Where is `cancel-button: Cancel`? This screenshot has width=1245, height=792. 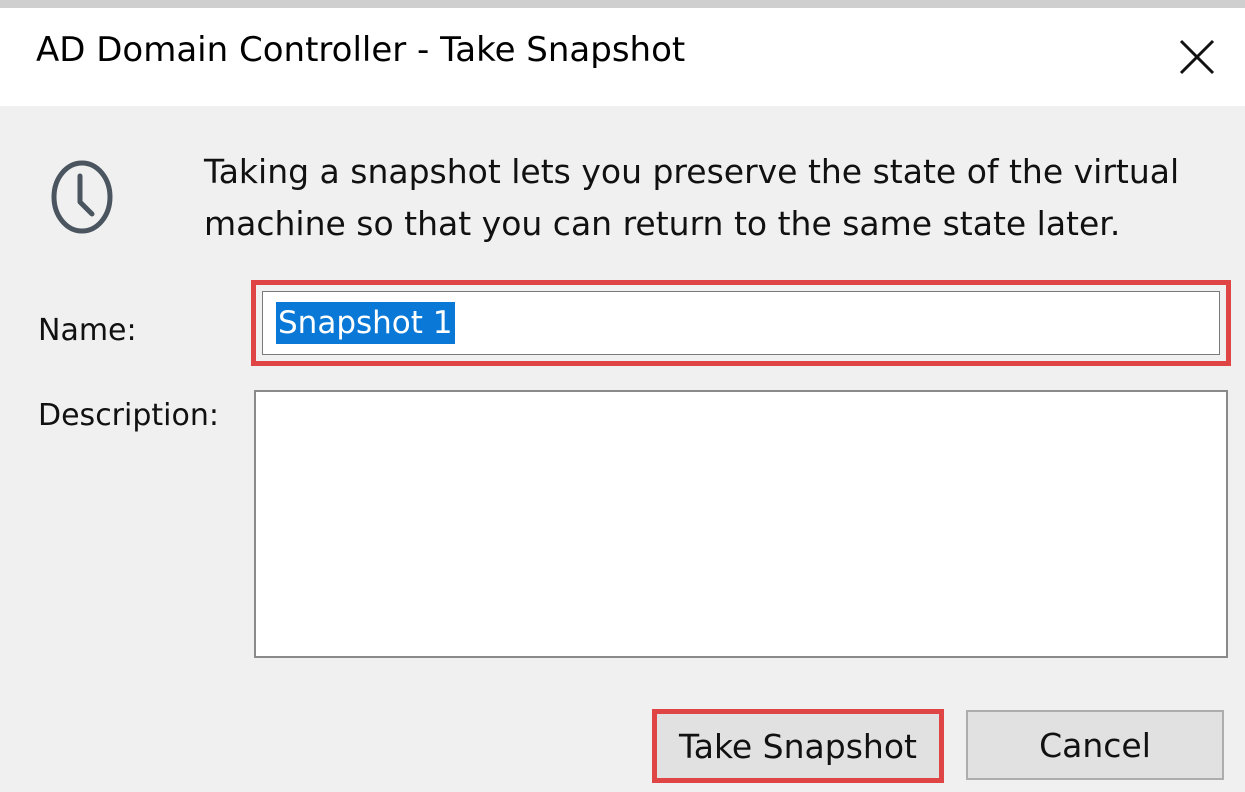
cancel-button: Cancel is located at coordinates (1095, 745).